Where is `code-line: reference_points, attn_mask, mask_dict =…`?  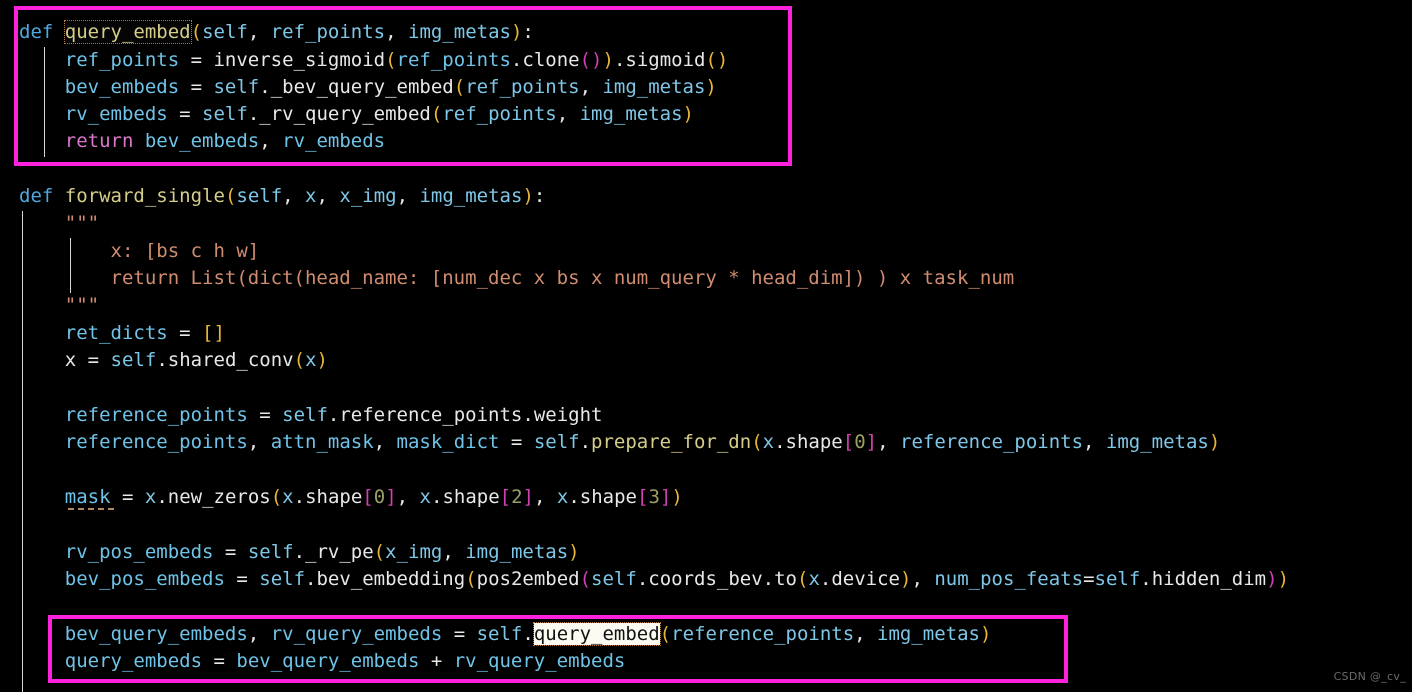 code-line: reference_points, attn_mask, mask_dict =… is located at coordinates (620, 442).